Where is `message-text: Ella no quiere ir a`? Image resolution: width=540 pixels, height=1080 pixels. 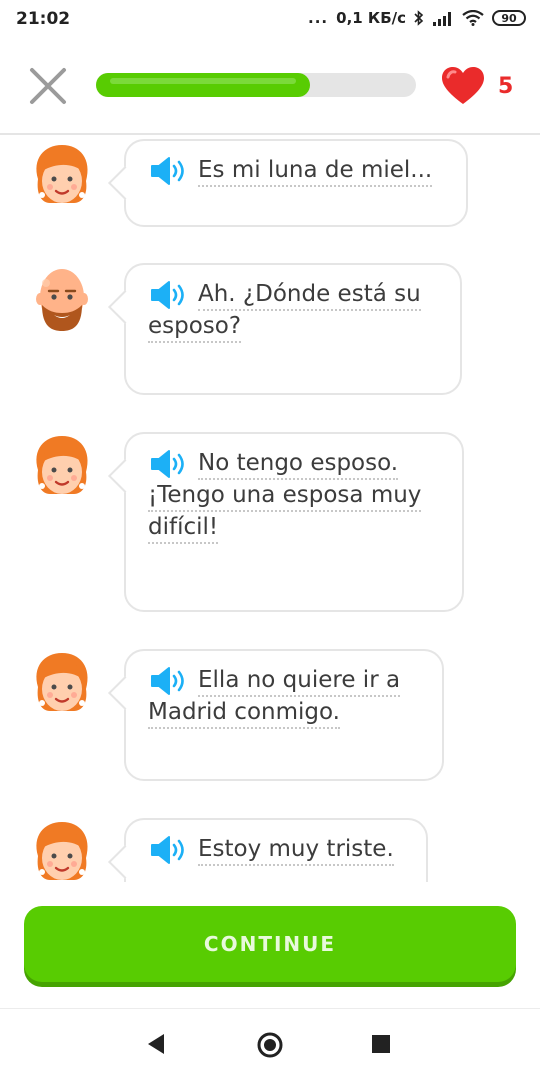
message-text: Ella no quiere ir a is located at coordinates (299, 681).